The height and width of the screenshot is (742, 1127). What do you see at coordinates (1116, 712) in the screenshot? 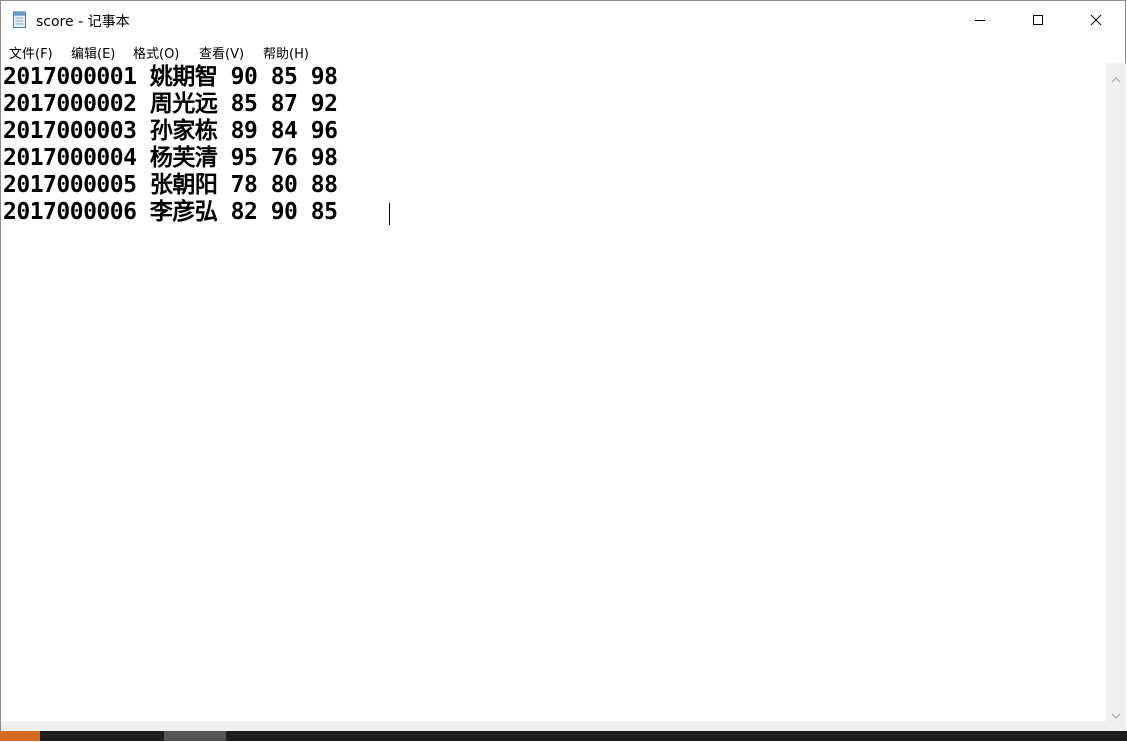
I see `scroll-down-icon` at bounding box center [1116, 712].